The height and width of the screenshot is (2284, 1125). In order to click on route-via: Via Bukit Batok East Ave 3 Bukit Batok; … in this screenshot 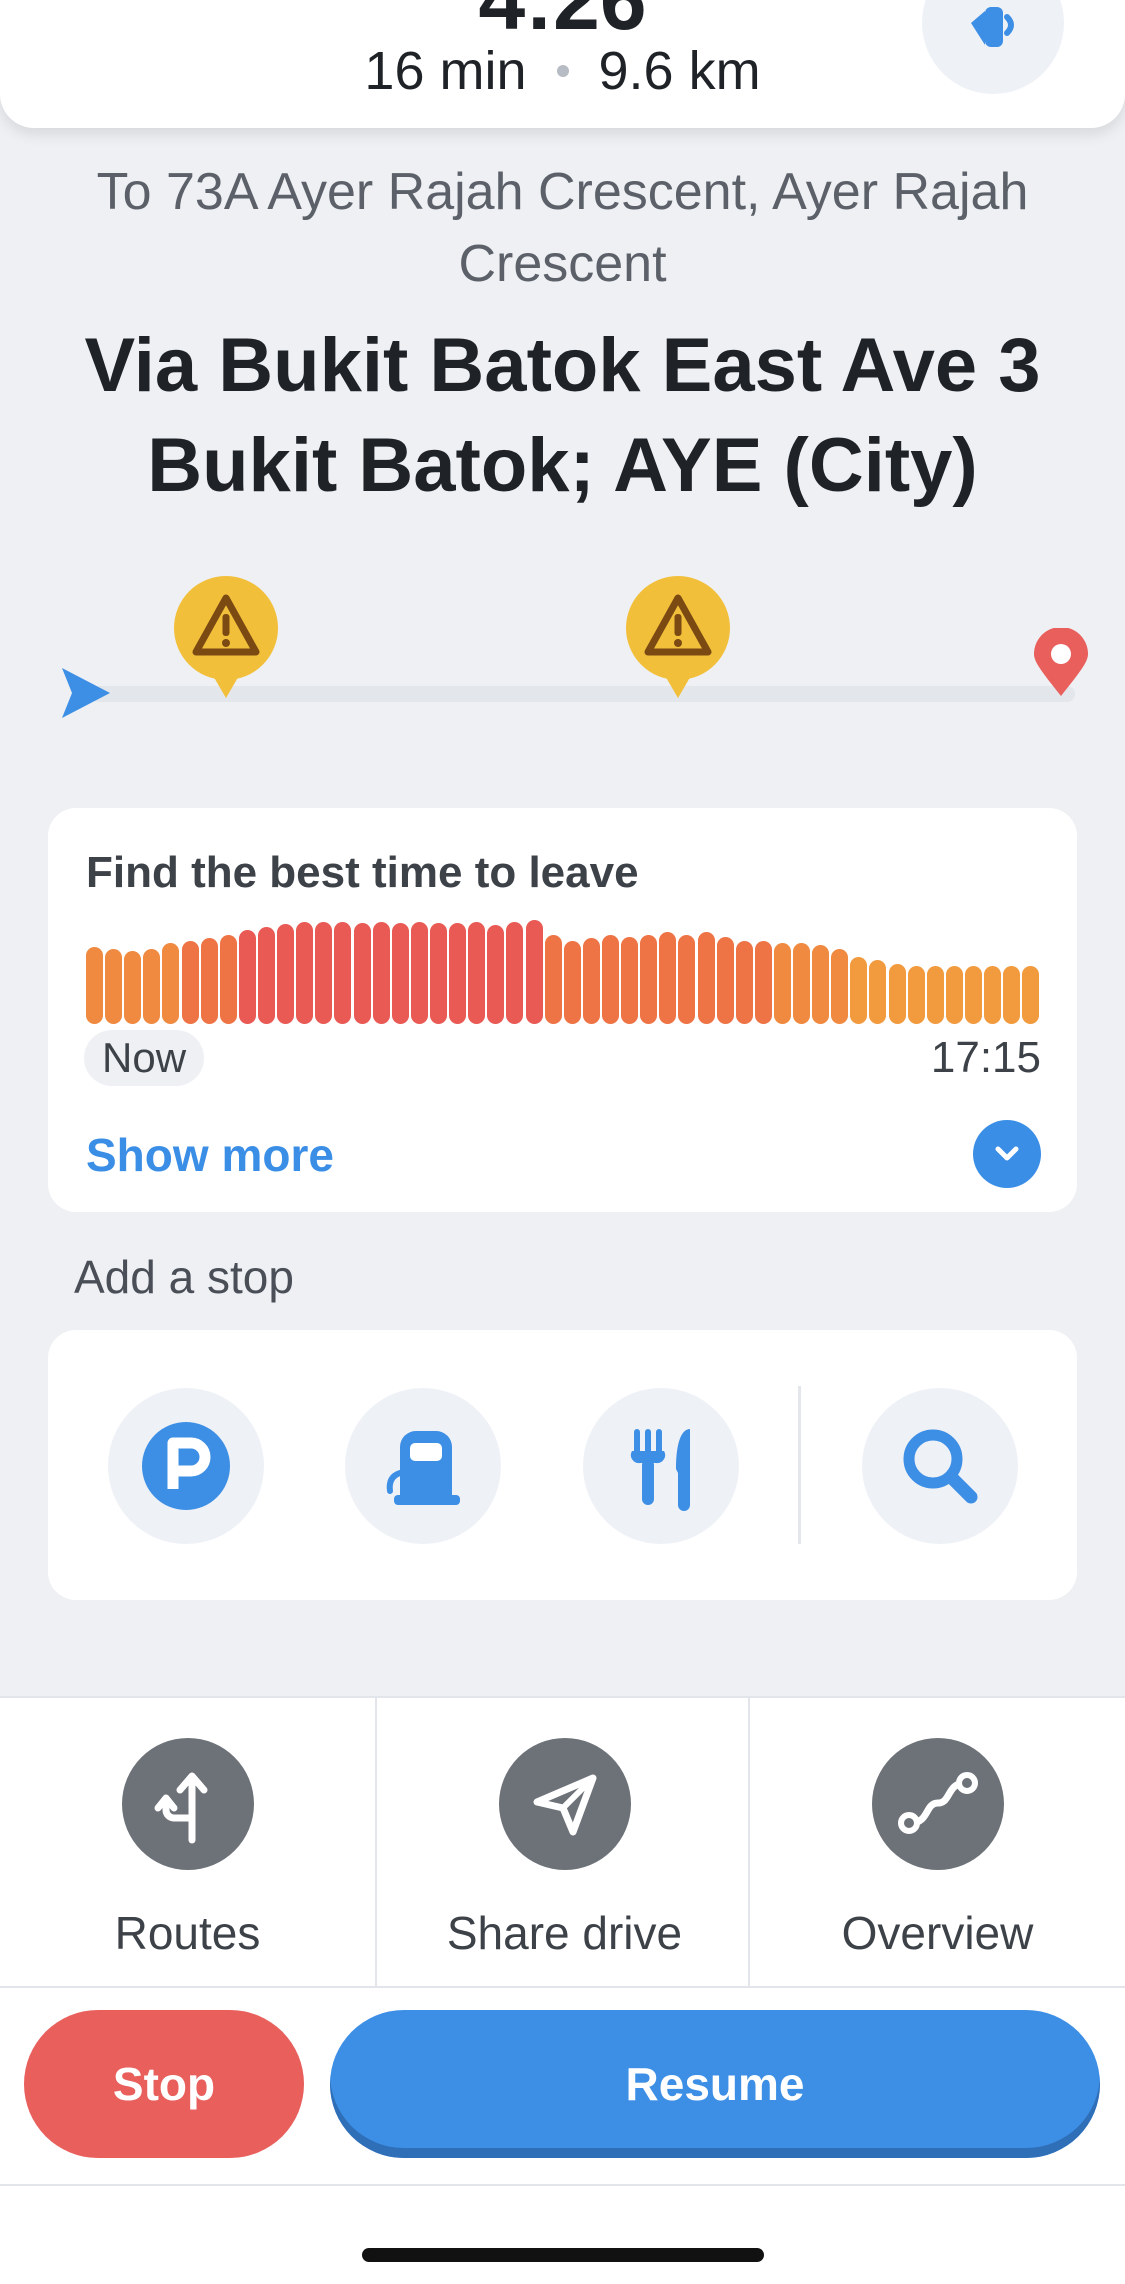, I will do `click(562, 415)`.